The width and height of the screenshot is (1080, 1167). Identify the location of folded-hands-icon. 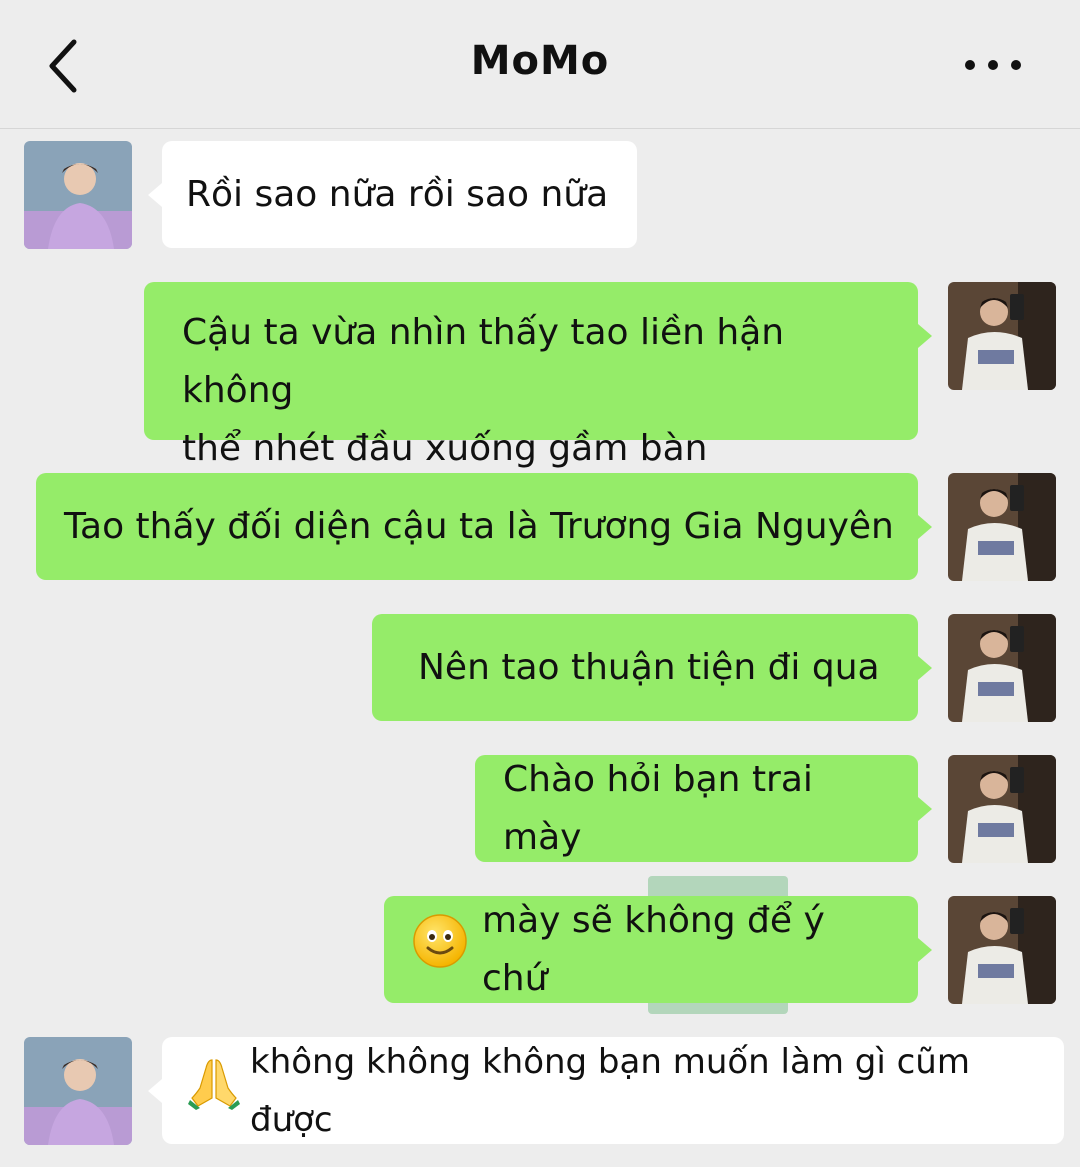
(214, 1091).